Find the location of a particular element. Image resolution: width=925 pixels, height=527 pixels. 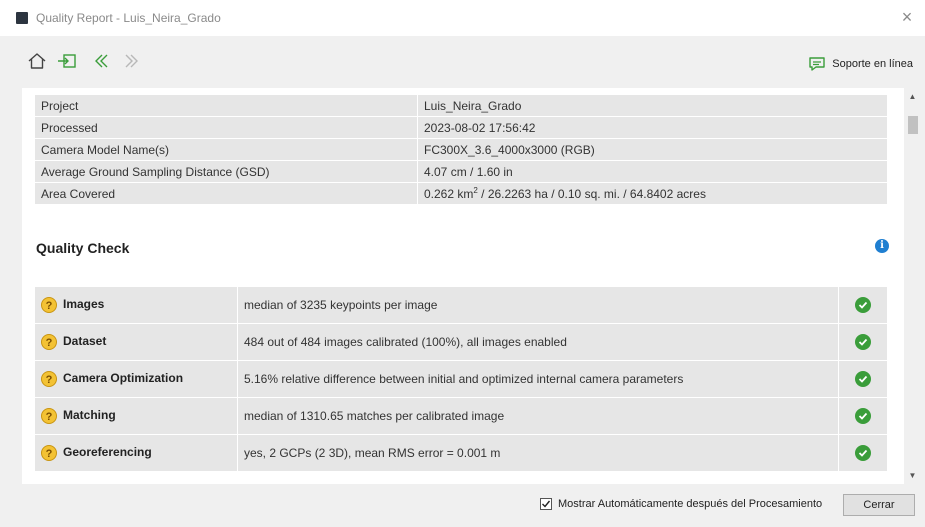

checkbox is located at coordinates (546, 504).